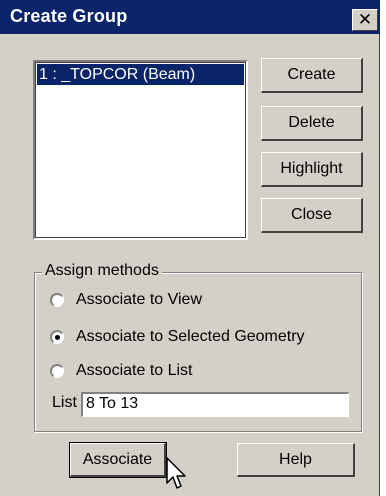  I want to click on window-title: Create Group, so click(69, 16).